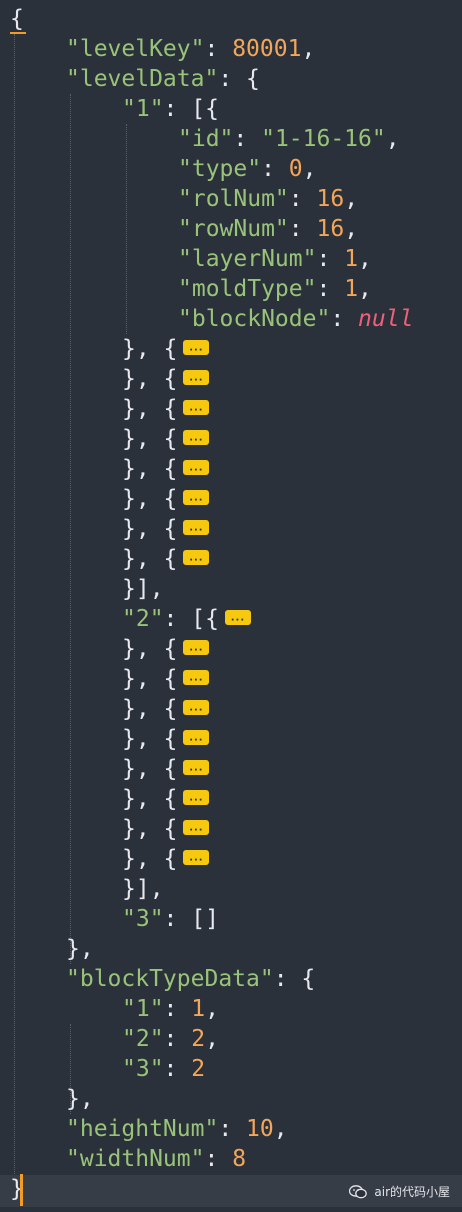 This screenshot has width=462, height=1212. I want to click on code-line: "widthNum": 8, so click(156, 1159).